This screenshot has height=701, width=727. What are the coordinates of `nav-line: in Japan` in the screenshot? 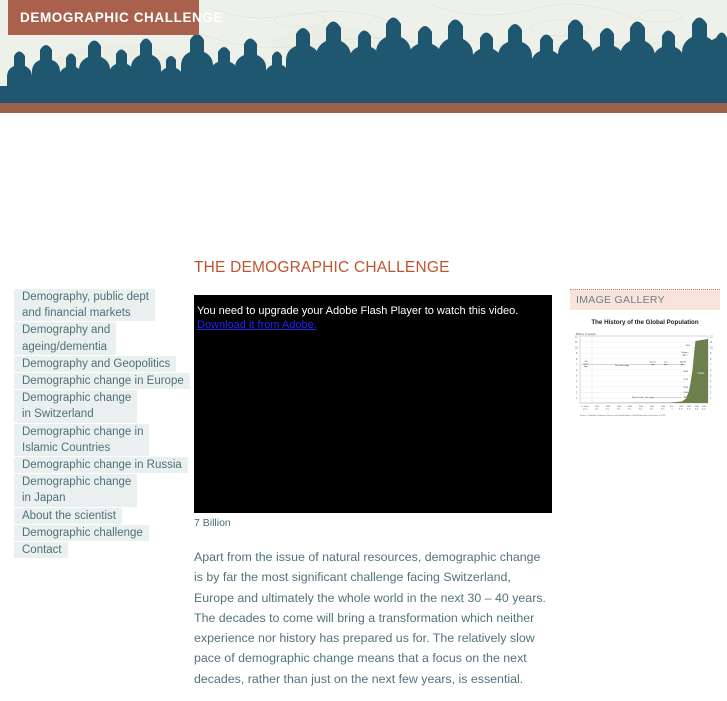 It's located at (44, 498).